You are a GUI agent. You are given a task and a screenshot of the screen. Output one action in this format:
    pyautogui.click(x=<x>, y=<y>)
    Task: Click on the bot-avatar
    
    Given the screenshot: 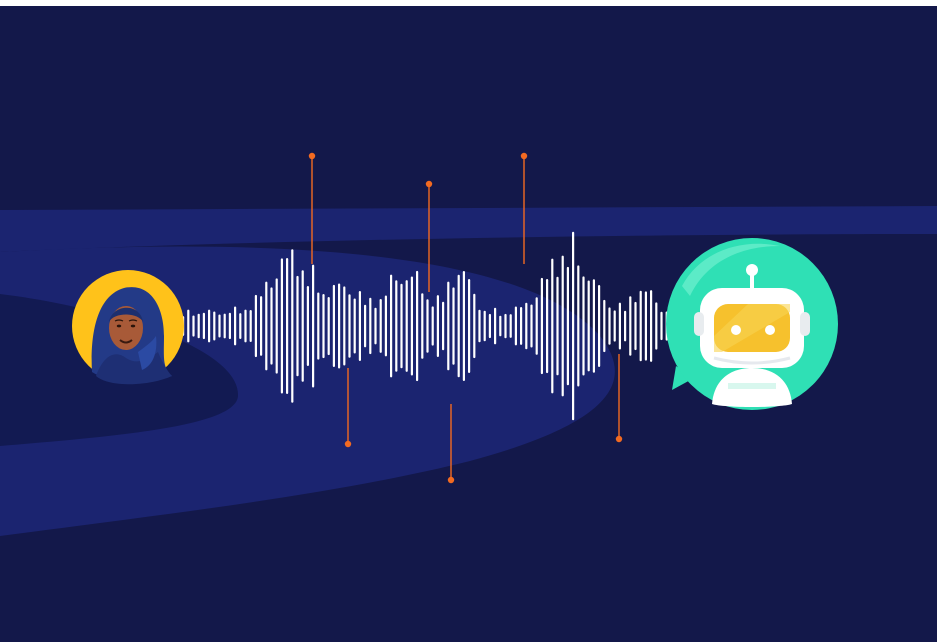 What is the action you would take?
    pyautogui.click(x=752, y=324)
    